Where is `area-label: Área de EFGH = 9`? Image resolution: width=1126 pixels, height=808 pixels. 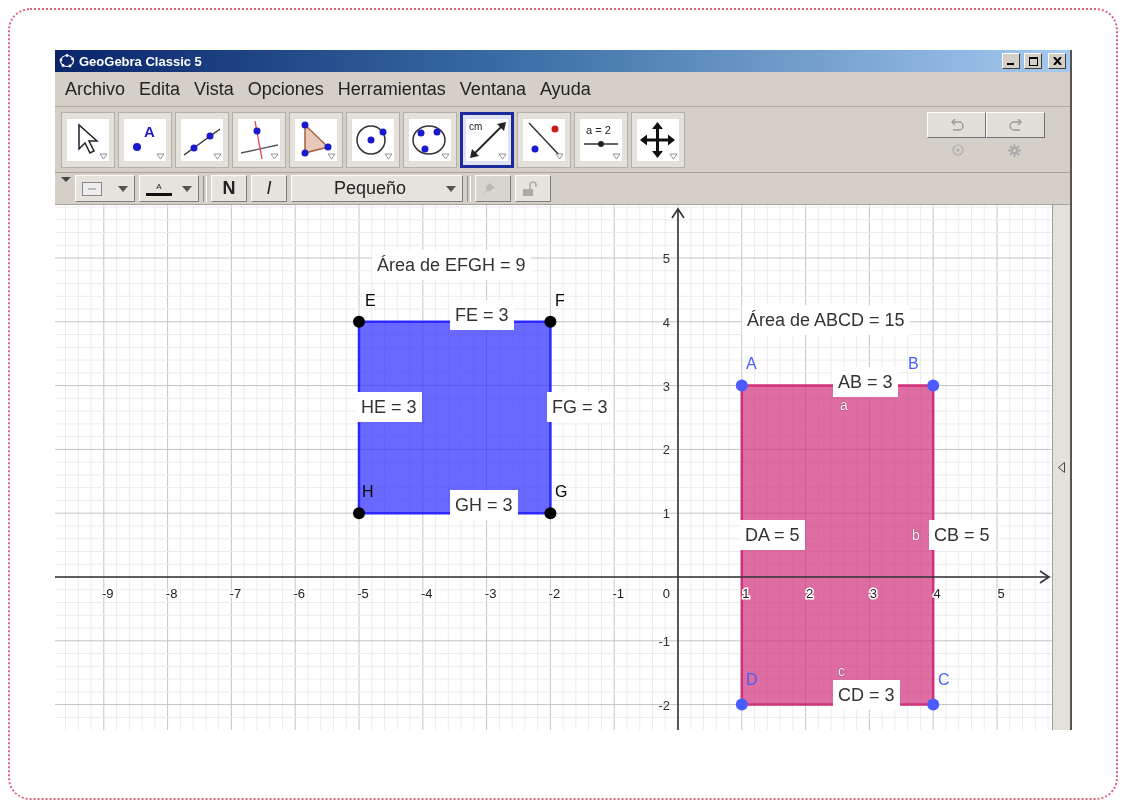
area-label: Área de EFGH = 9 is located at coordinates (451, 265).